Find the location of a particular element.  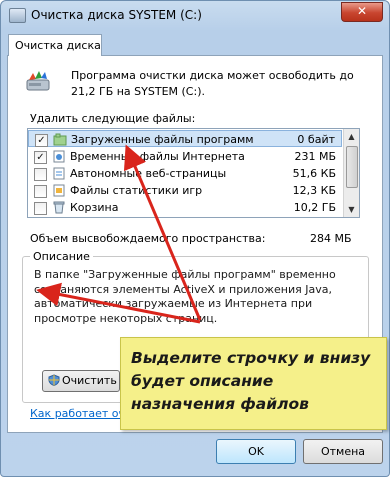

cancel-button: Отмена is located at coordinates (343, 451).